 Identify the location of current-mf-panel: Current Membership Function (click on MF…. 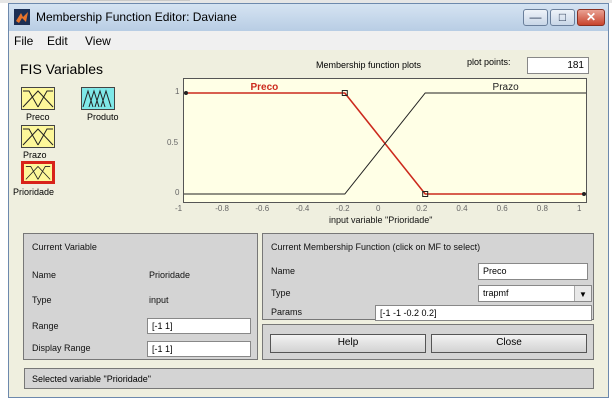
(428, 277).